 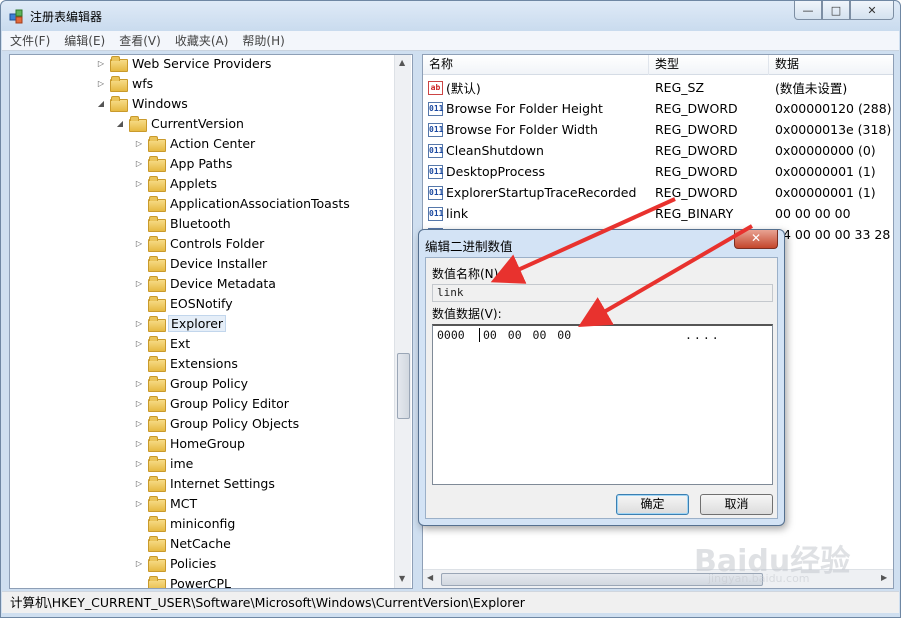 What do you see at coordinates (435, 87) in the screenshot?
I see `string-value-icon: ab` at bounding box center [435, 87].